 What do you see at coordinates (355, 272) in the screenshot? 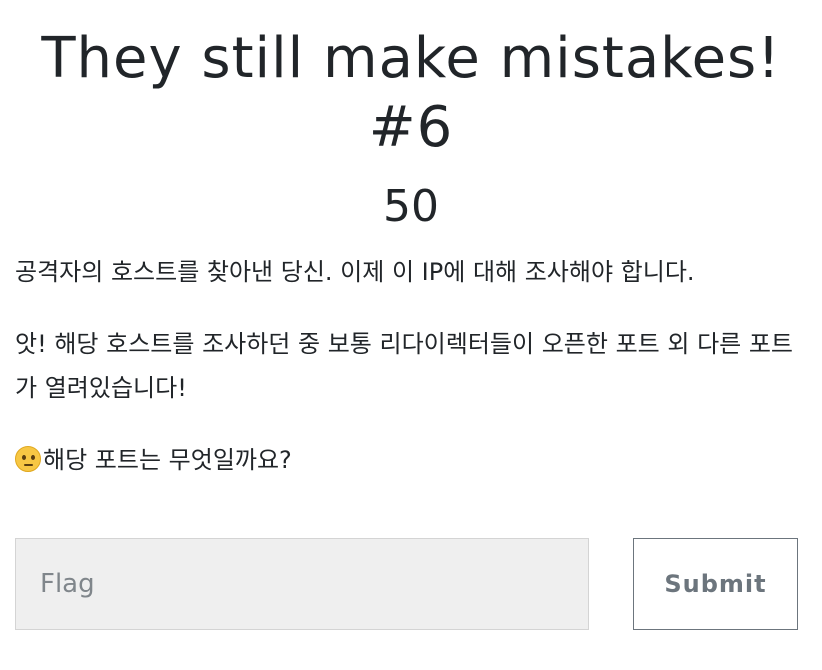
I see `description-paragraph-1: 공격자의 호스트를 찾아낸 당신. 이제 이 IP에 대해 조사해야 합니다.` at bounding box center [355, 272].